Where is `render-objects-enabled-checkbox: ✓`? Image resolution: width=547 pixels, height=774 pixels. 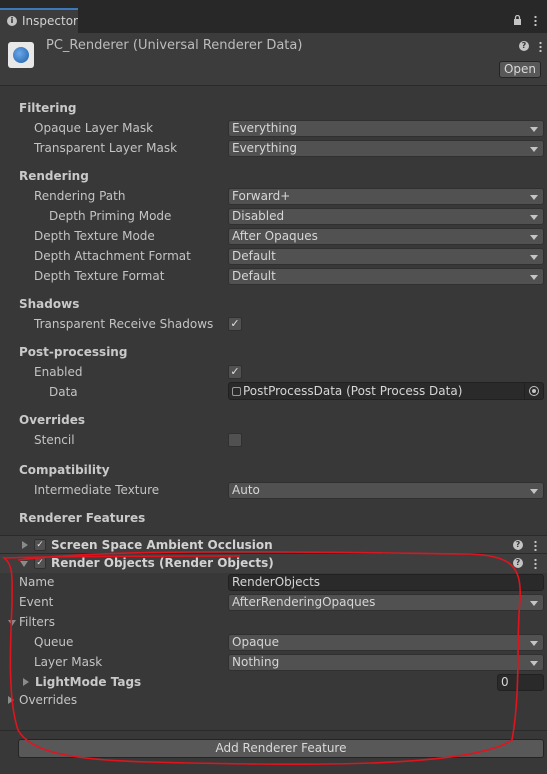 render-objects-enabled-checkbox: ✓ is located at coordinates (40, 563).